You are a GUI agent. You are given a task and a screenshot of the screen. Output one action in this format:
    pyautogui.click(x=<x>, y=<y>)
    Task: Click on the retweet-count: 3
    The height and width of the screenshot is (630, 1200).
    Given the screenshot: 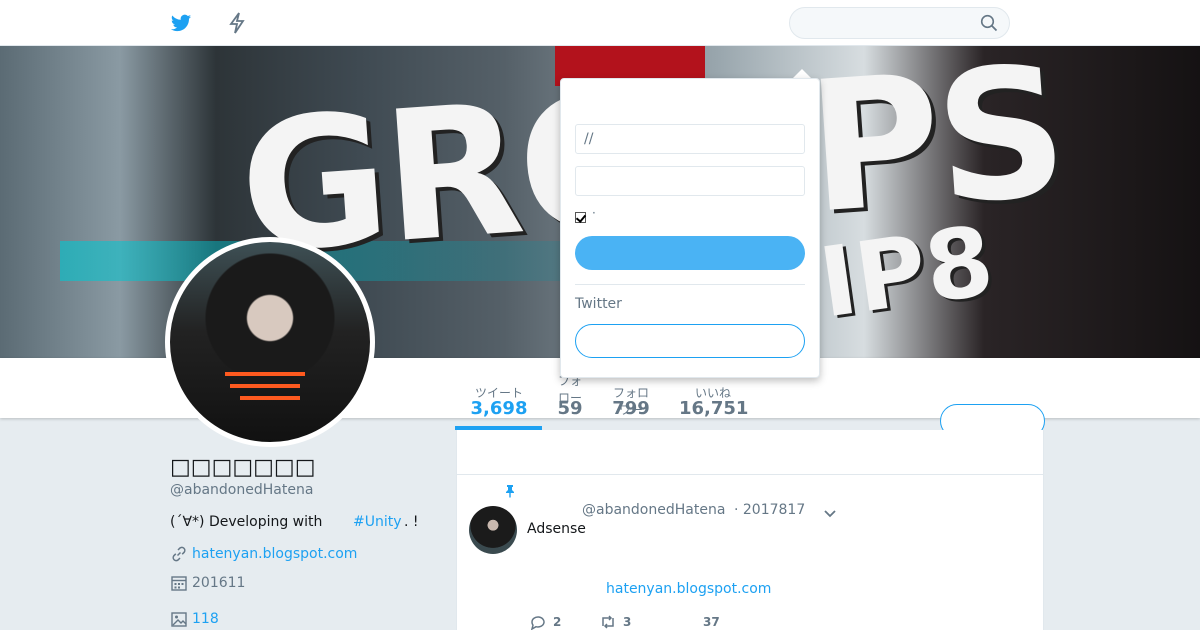 What is the action you would take?
    pyautogui.click(x=627, y=622)
    